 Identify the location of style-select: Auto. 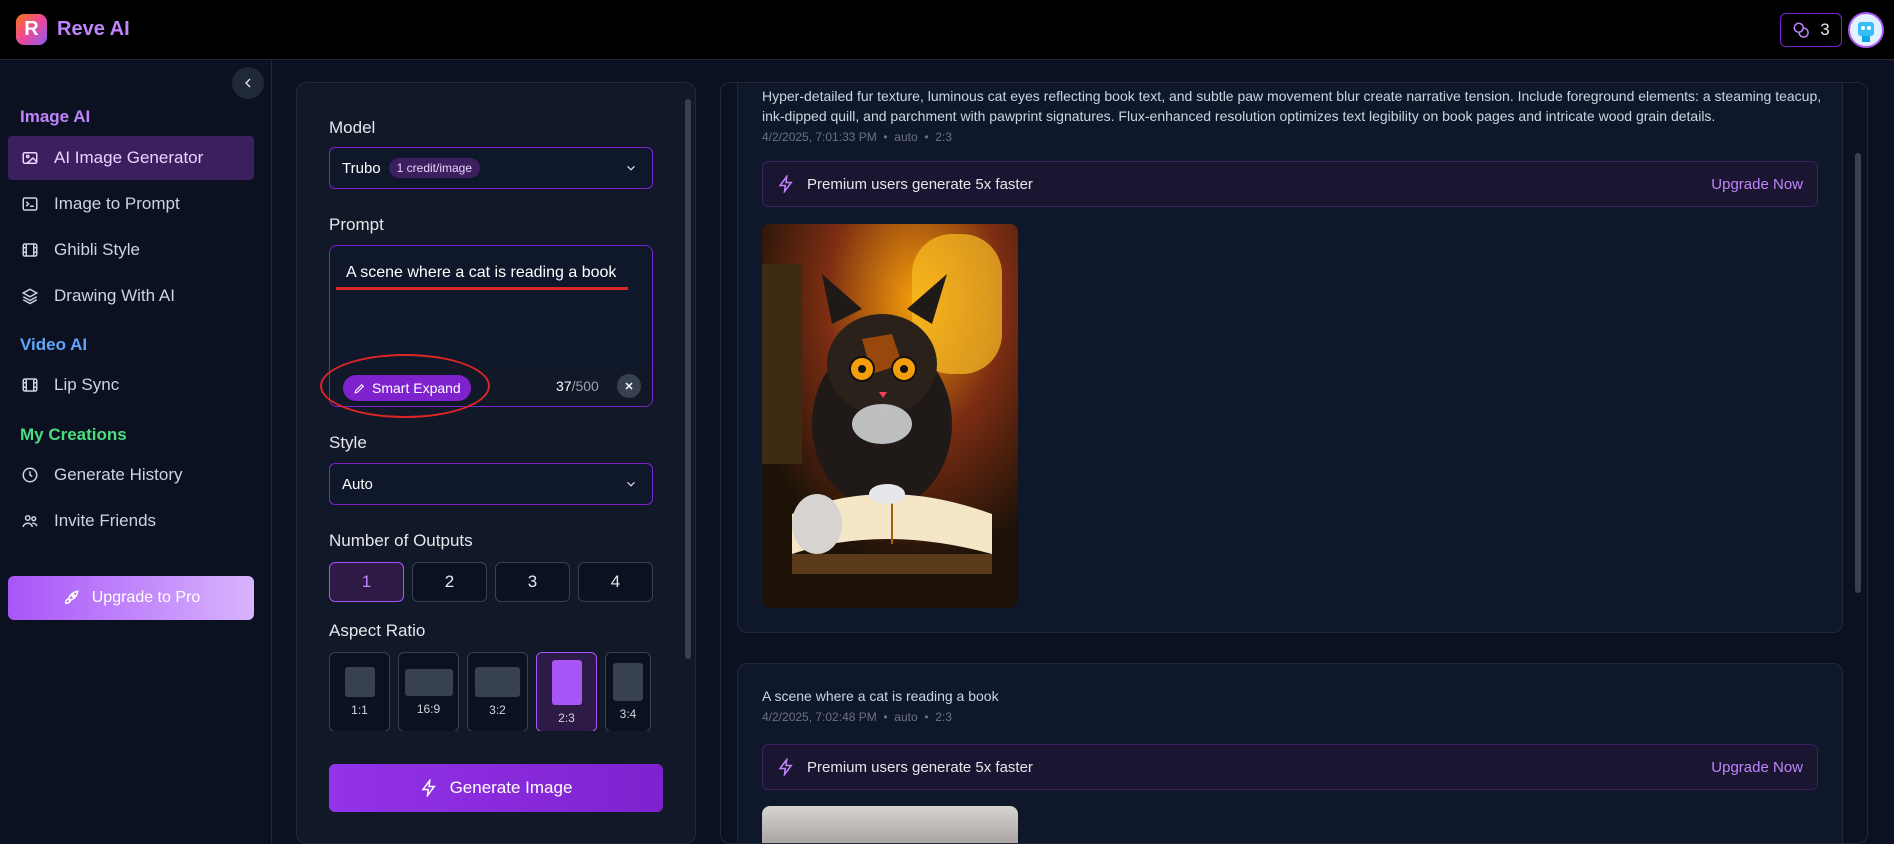
(491, 484).